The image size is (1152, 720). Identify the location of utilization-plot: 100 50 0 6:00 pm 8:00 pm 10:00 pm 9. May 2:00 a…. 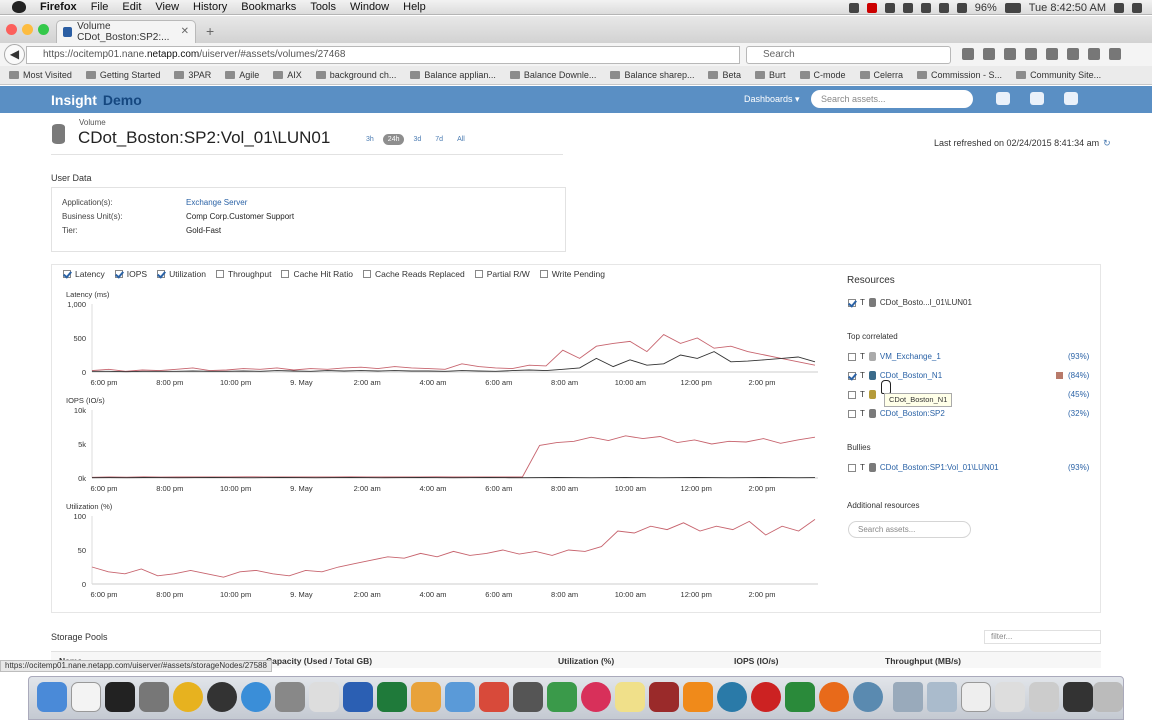
(446, 553).